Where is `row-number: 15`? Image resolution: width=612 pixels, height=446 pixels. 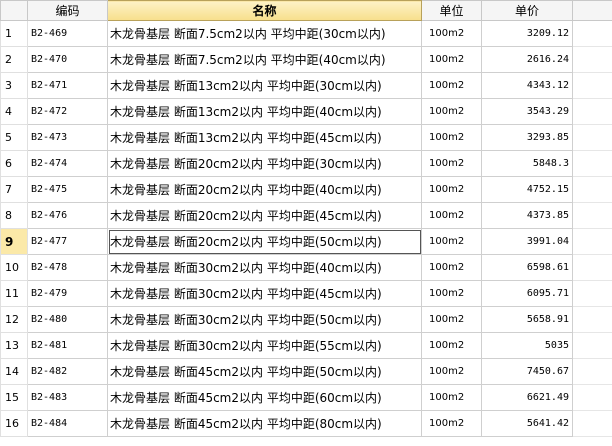
row-number: 15 is located at coordinates (14, 397).